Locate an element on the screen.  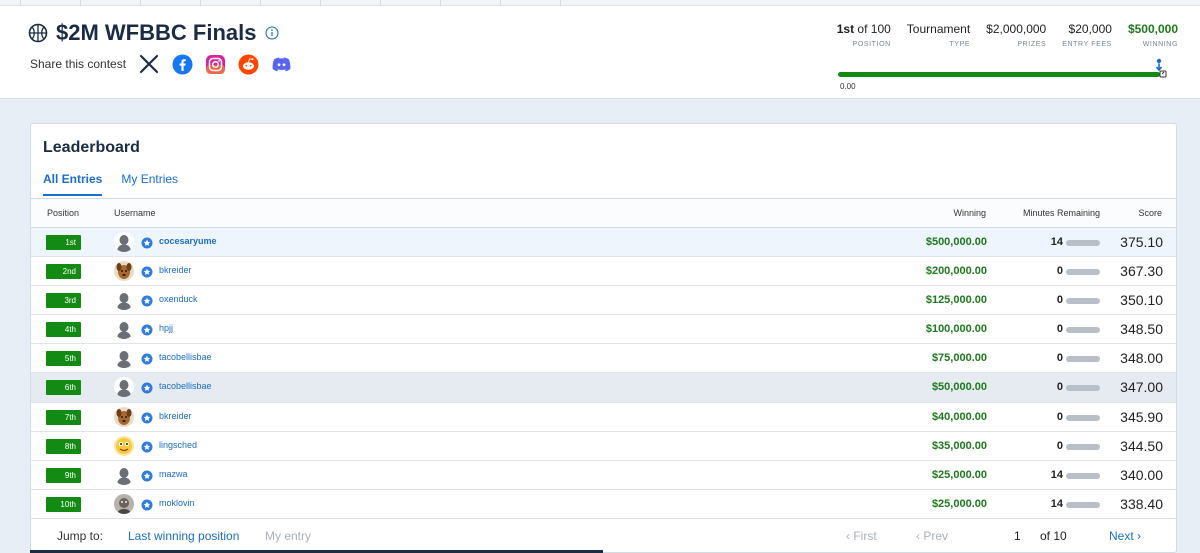
reddit-icon is located at coordinates (248, 64).